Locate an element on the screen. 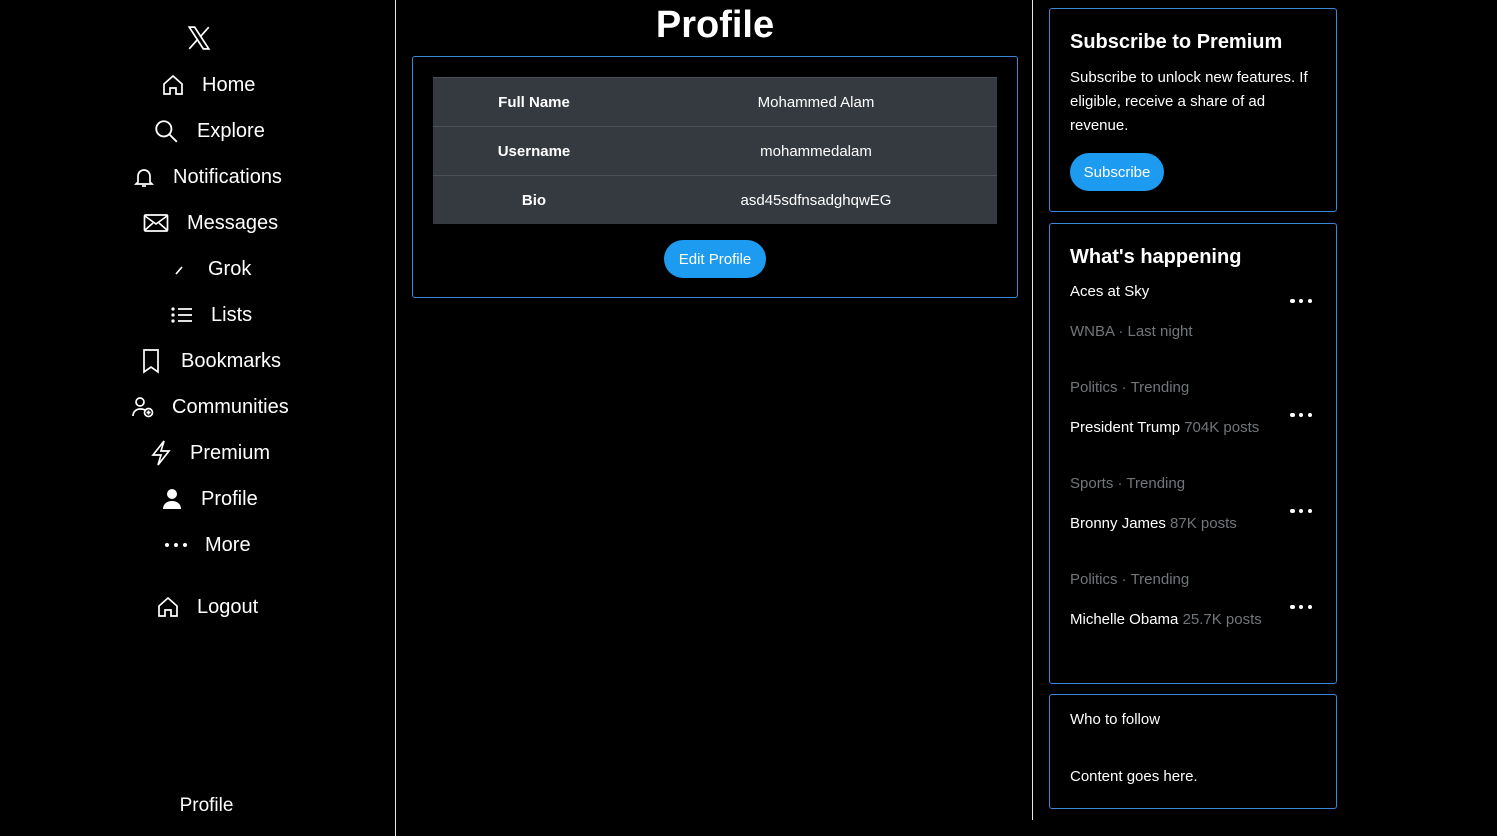 Image resolution: width=1497 pixels, height=836 pixels. nav-label: Logout is located at coordinates (228, 606).